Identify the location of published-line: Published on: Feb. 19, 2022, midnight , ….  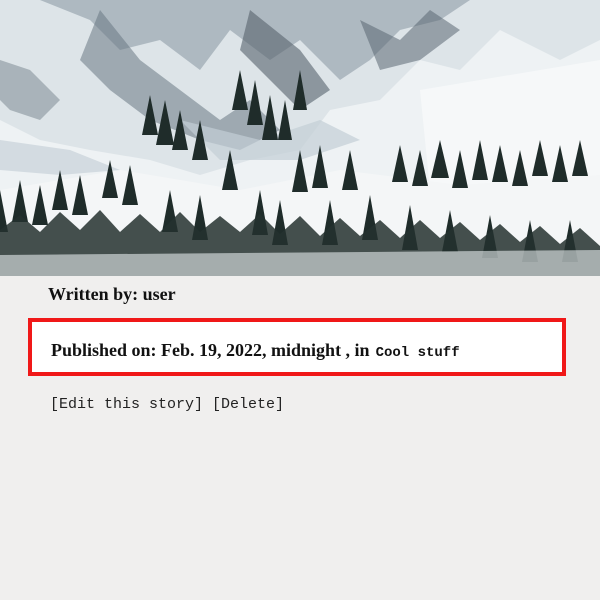
(255, 350).